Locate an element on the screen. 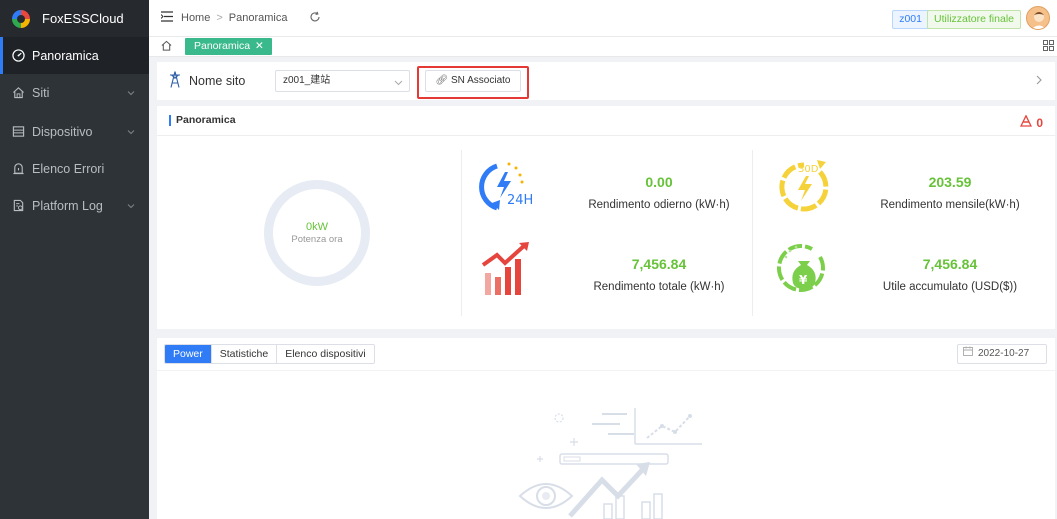 The image size is (1057, 519). monthly-yield-label: Rendimento mensile(kW·h) is located at coordinates (950, 205).